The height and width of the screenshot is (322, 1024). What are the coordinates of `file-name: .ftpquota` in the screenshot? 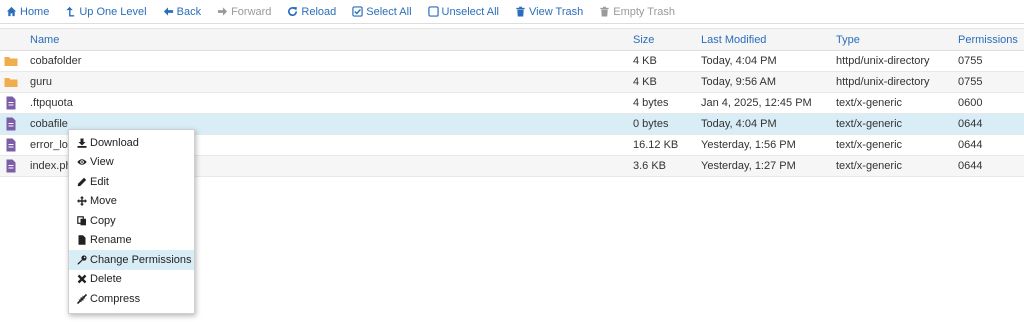 It's located at (51, 103).